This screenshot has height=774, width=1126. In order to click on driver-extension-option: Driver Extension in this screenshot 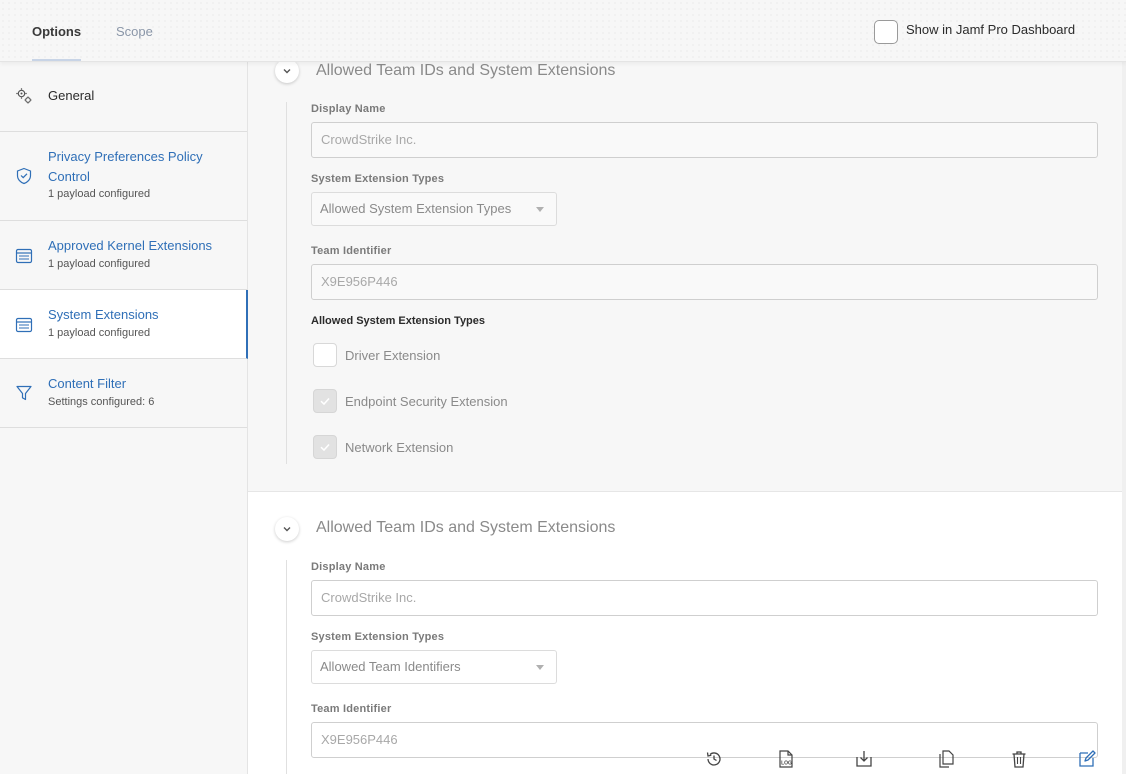, I will do `click(376, 355)`.